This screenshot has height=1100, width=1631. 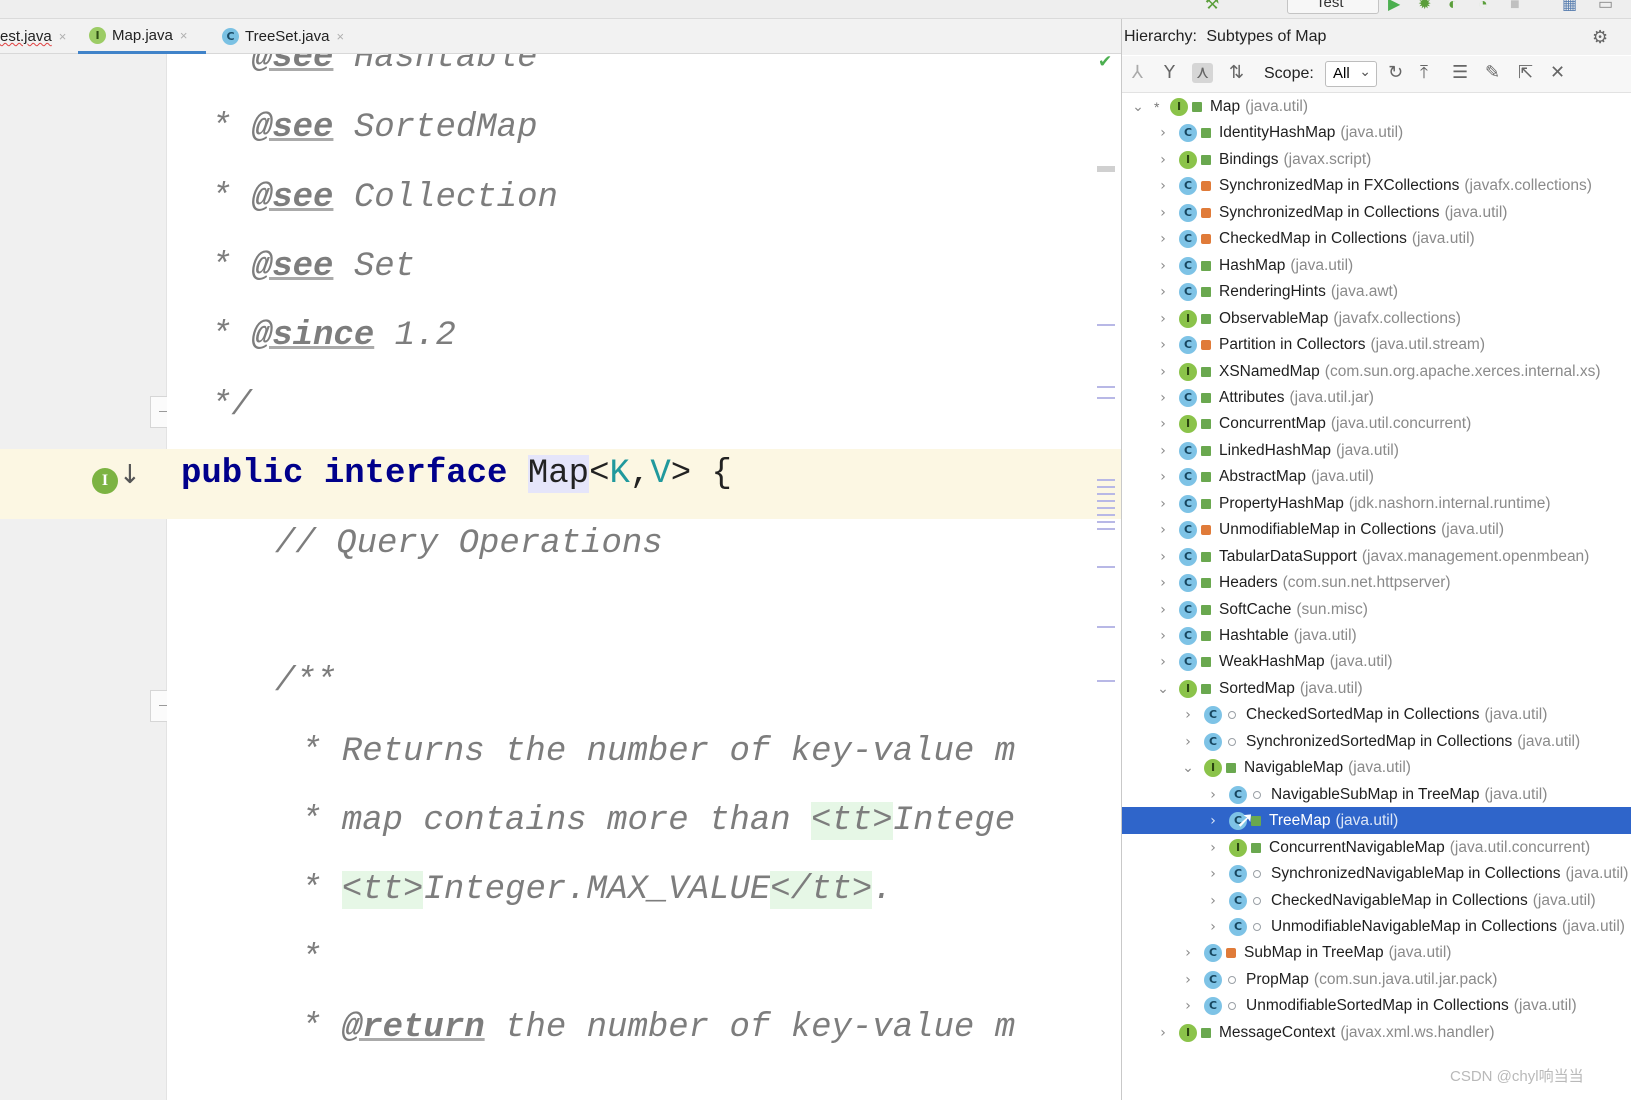 What do you see at coordinates (1351, 73) in the screenshot?
I see `scope-select: All` at bounding box center [1351, 73].